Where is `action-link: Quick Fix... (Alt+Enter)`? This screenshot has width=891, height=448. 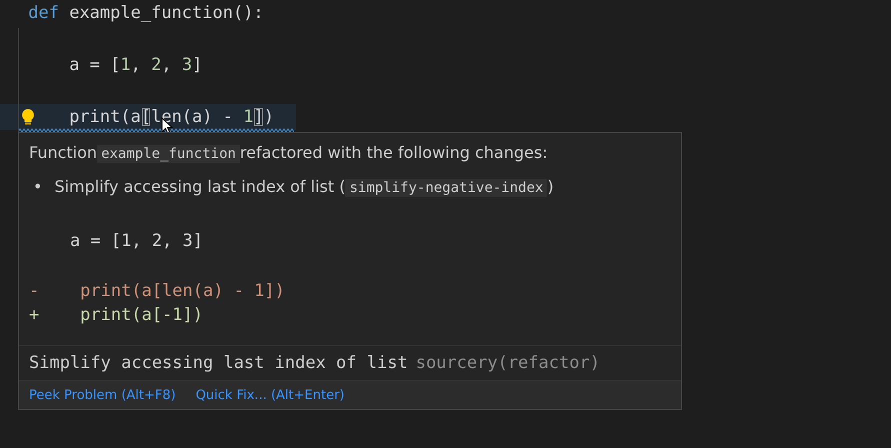
action-link: Quick Fix... (Alt+Enter) is located at coordinates (270, 395).